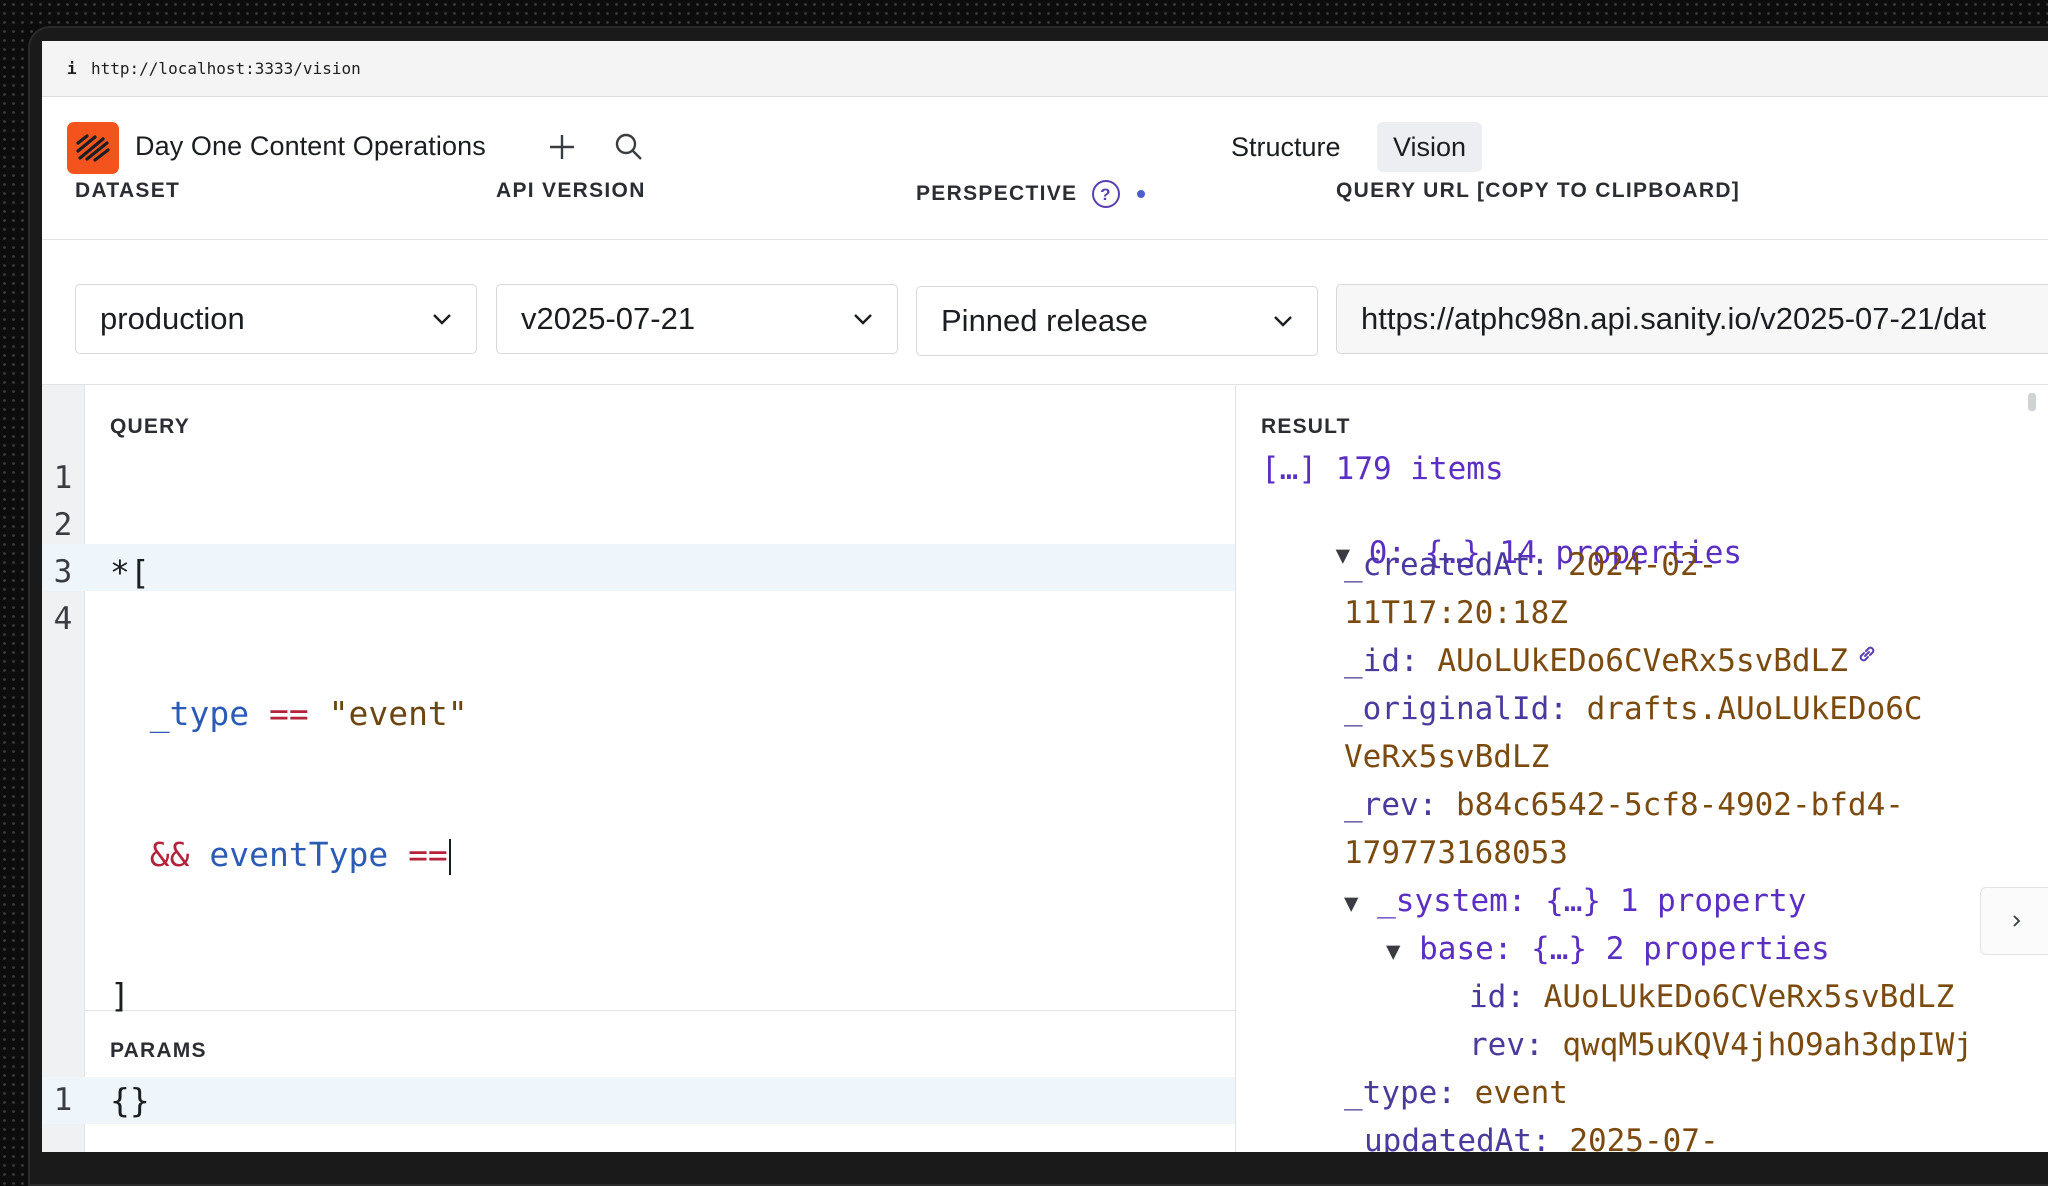 This screenshot has width=2048, height=1186. What do you see at coordinates (629, 147) in the screenshot?
I see `search-icon` at bounding box center [629, 147].